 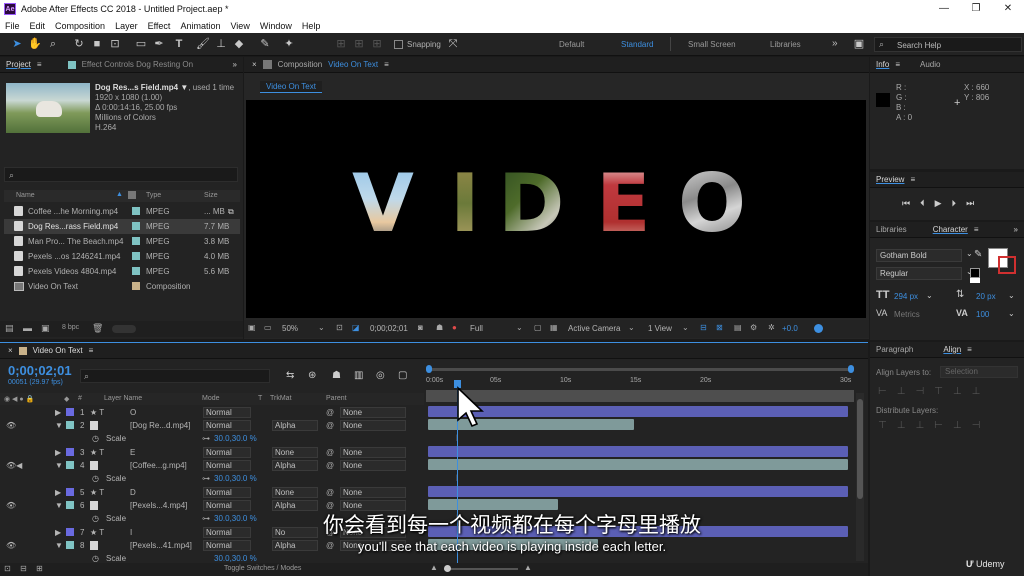 I want to click on tab-align: Align, so click(x=952, y=349).